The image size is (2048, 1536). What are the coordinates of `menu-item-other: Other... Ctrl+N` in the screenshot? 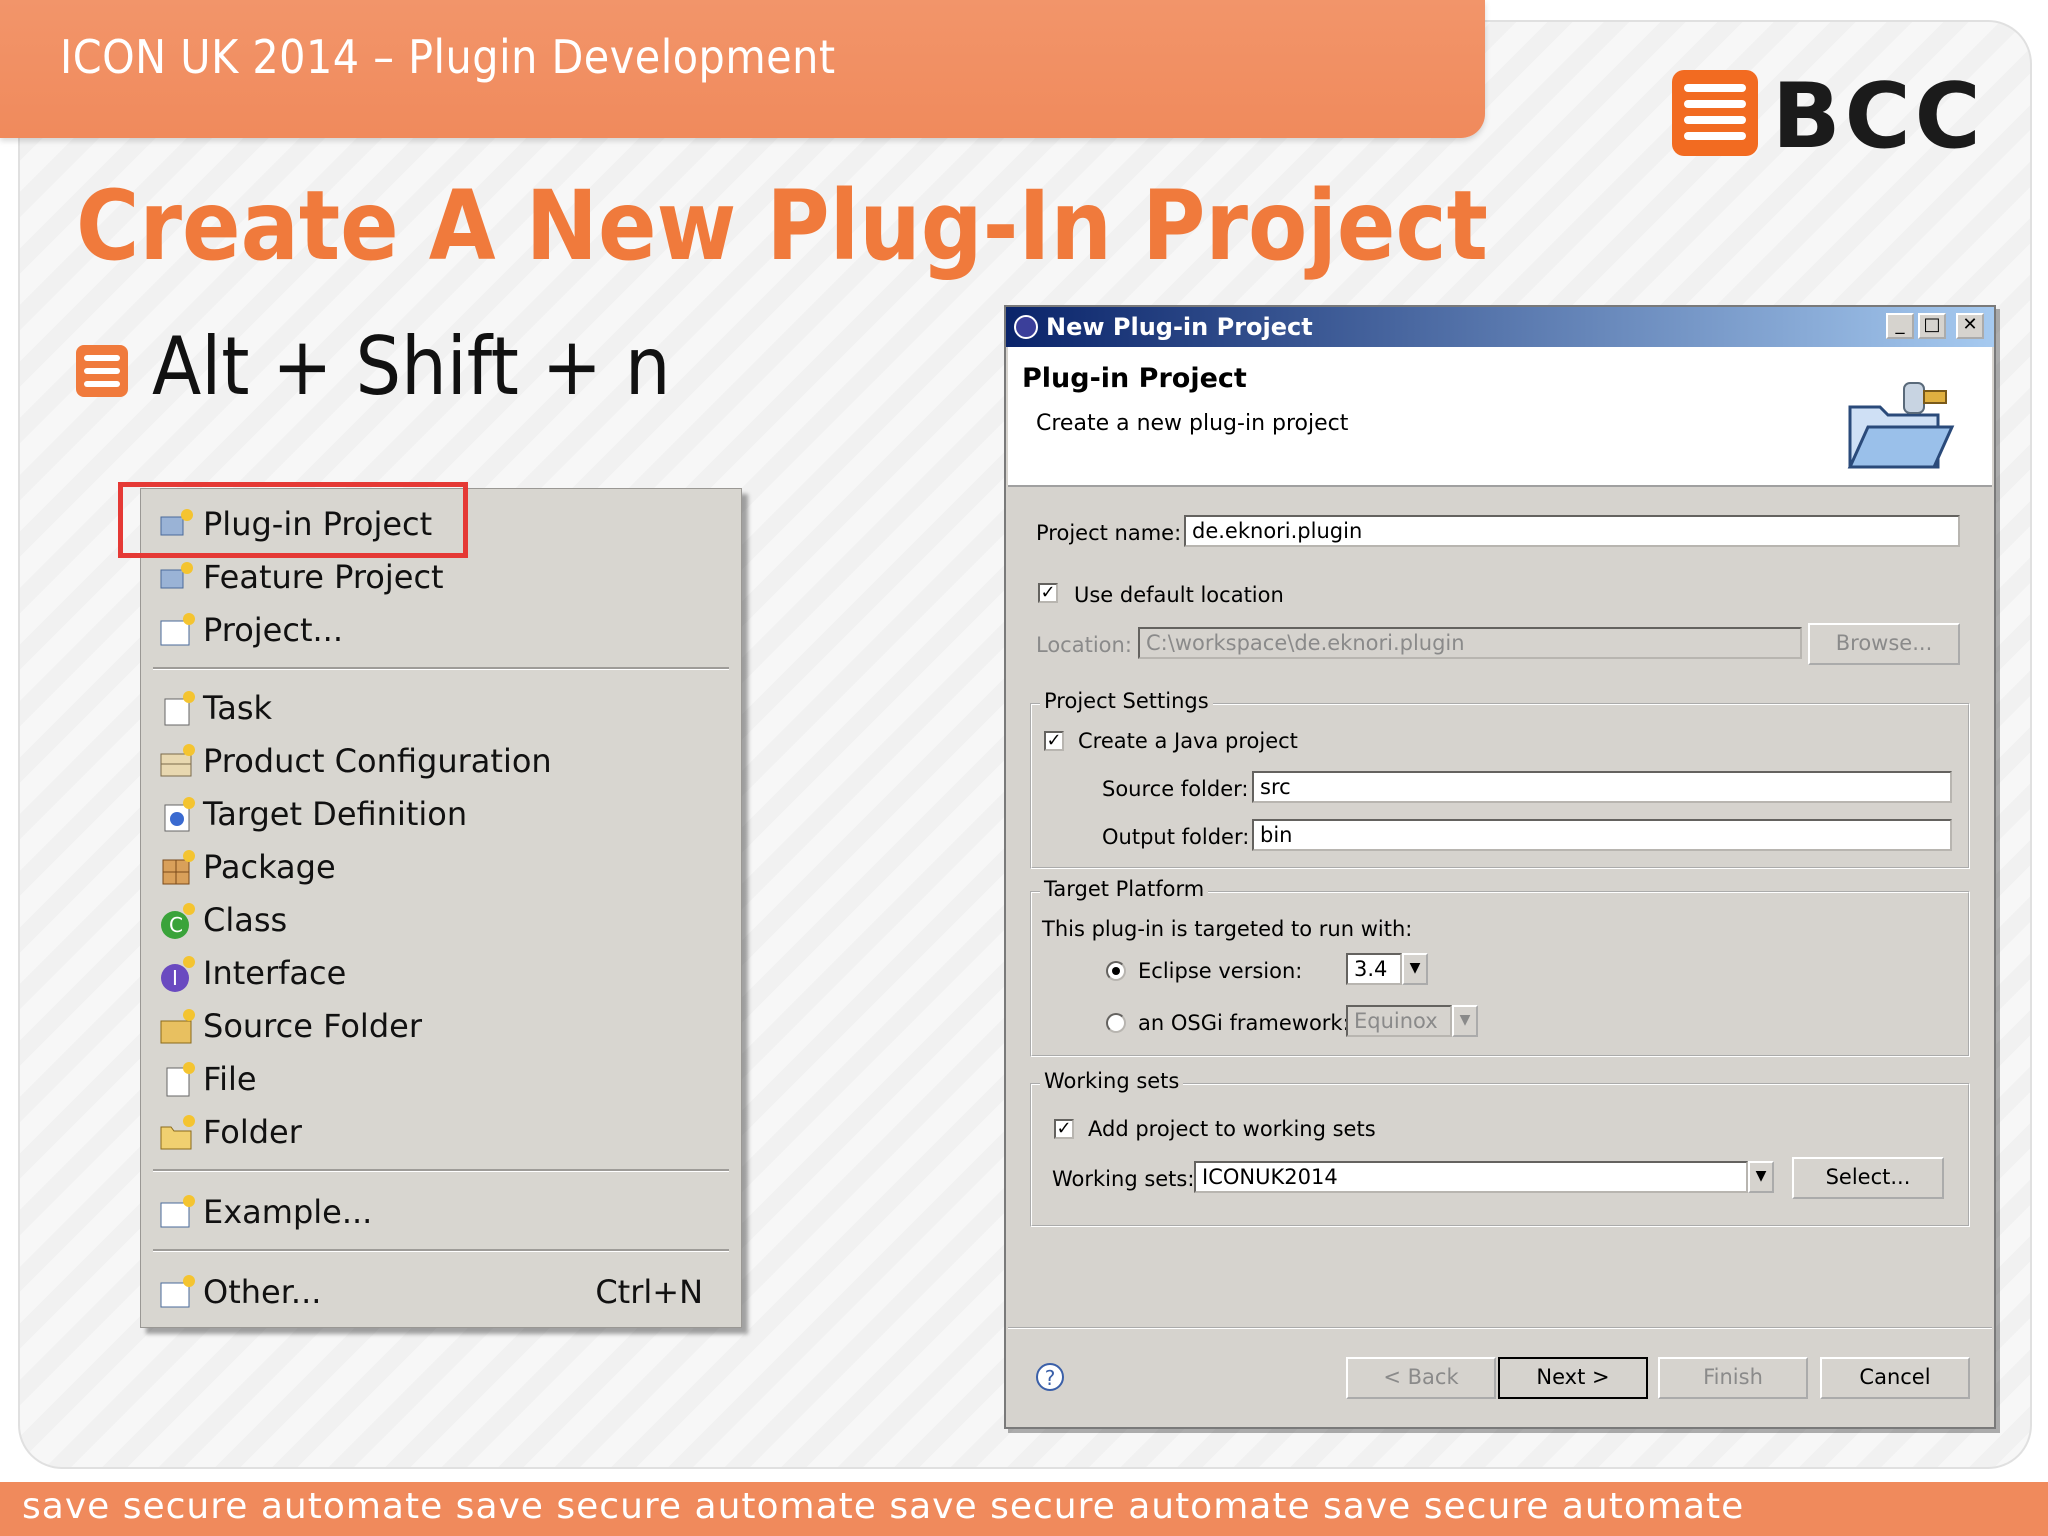 It's located at (438, 1292).